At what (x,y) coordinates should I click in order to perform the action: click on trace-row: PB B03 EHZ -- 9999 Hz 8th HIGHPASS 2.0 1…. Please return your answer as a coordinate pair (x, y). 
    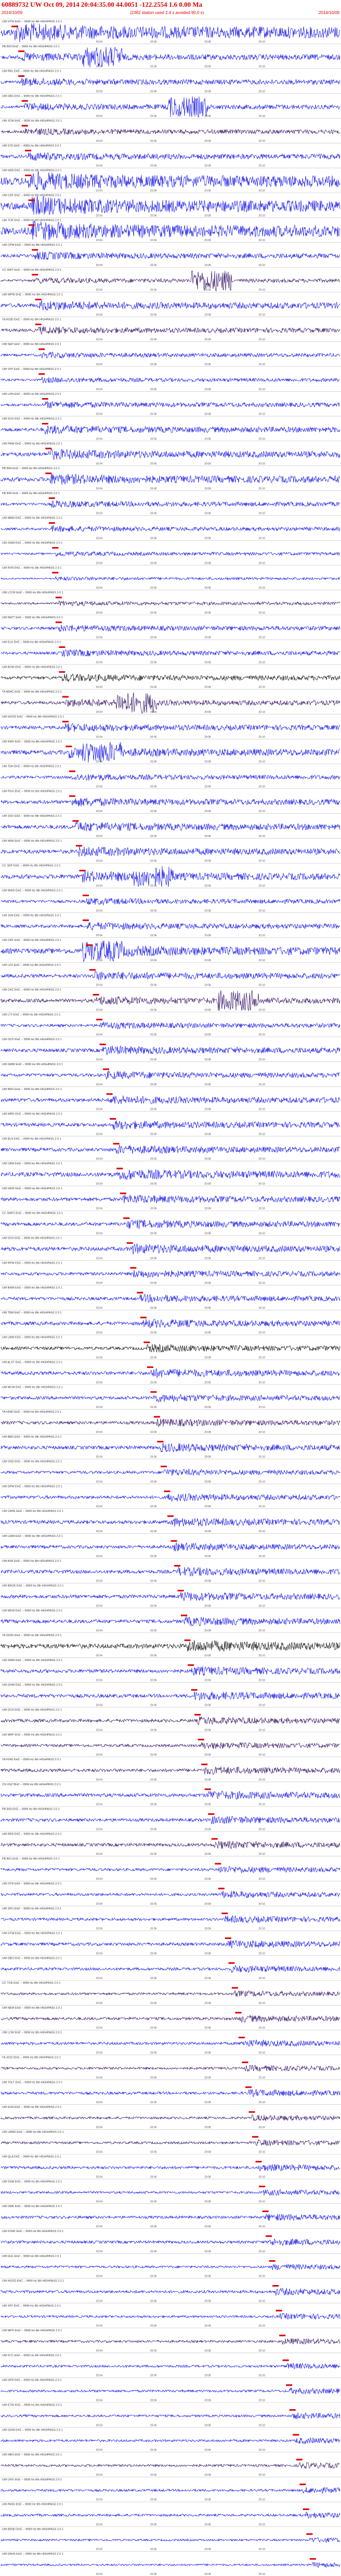
    Looking at the image, I should click on (170, 56).